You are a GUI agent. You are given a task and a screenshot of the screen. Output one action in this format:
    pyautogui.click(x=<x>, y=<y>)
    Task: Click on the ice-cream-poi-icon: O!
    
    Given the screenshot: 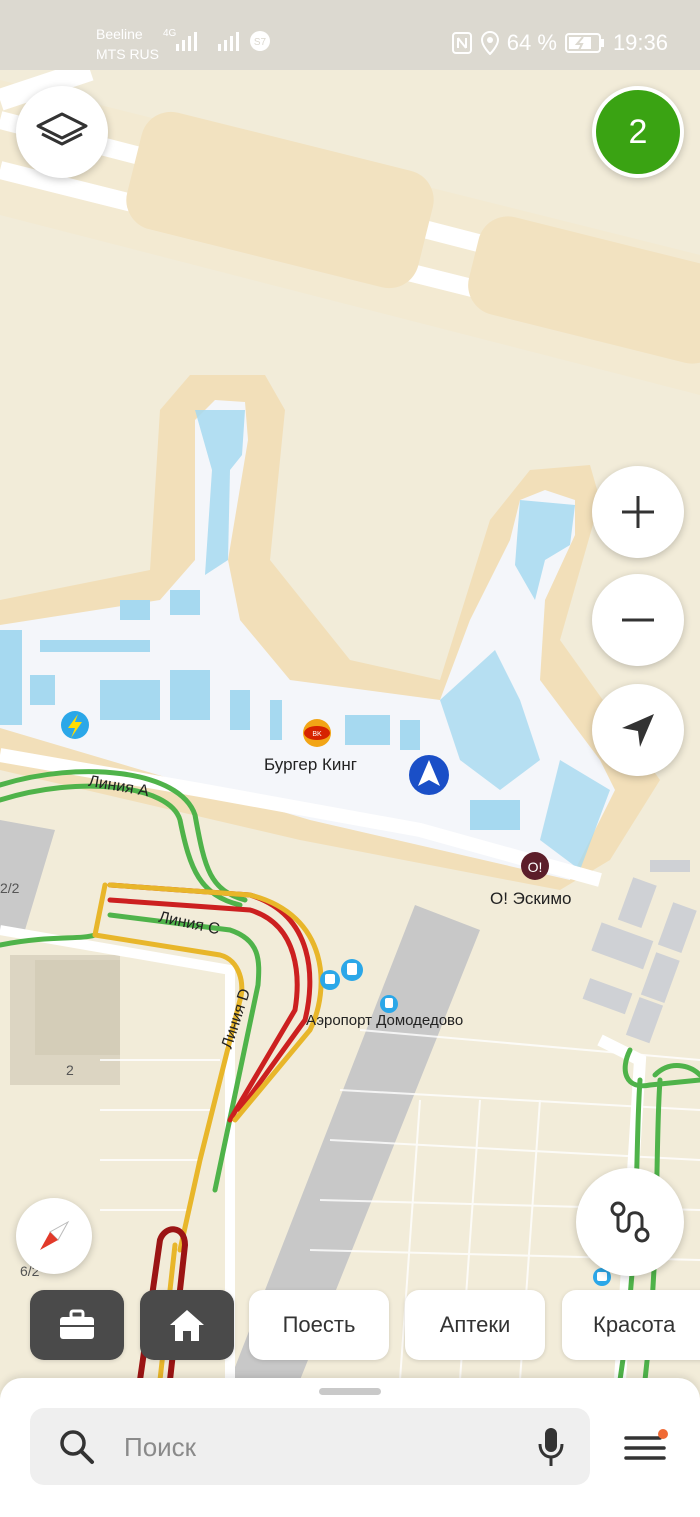 What is the action you would take?
    pyautogui.click(x=535, y=866)
    